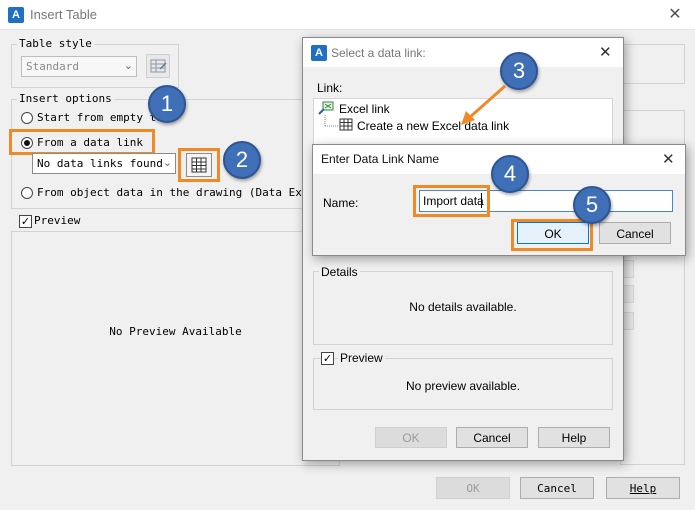  I want to click on preview-label: Preview, so click(57, 220).